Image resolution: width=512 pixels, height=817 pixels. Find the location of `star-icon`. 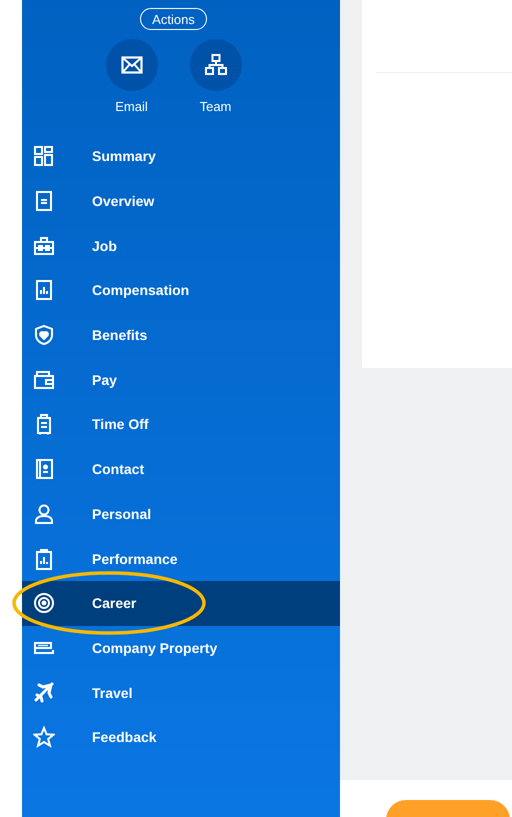

star-icon is located at coordinates (44, 737).